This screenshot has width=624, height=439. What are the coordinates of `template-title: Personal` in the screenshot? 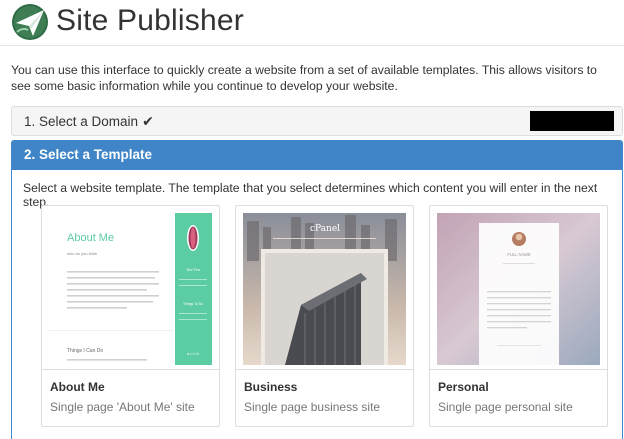 It's located at (463, 387).